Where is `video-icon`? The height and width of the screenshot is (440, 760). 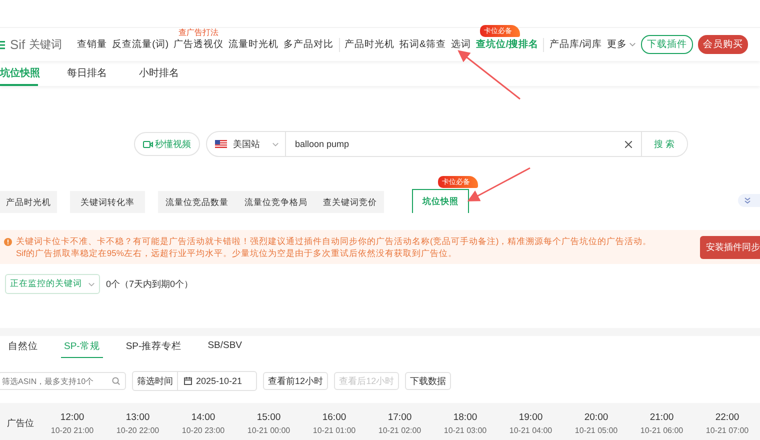
video-icon is located at coordinates (148, 144).